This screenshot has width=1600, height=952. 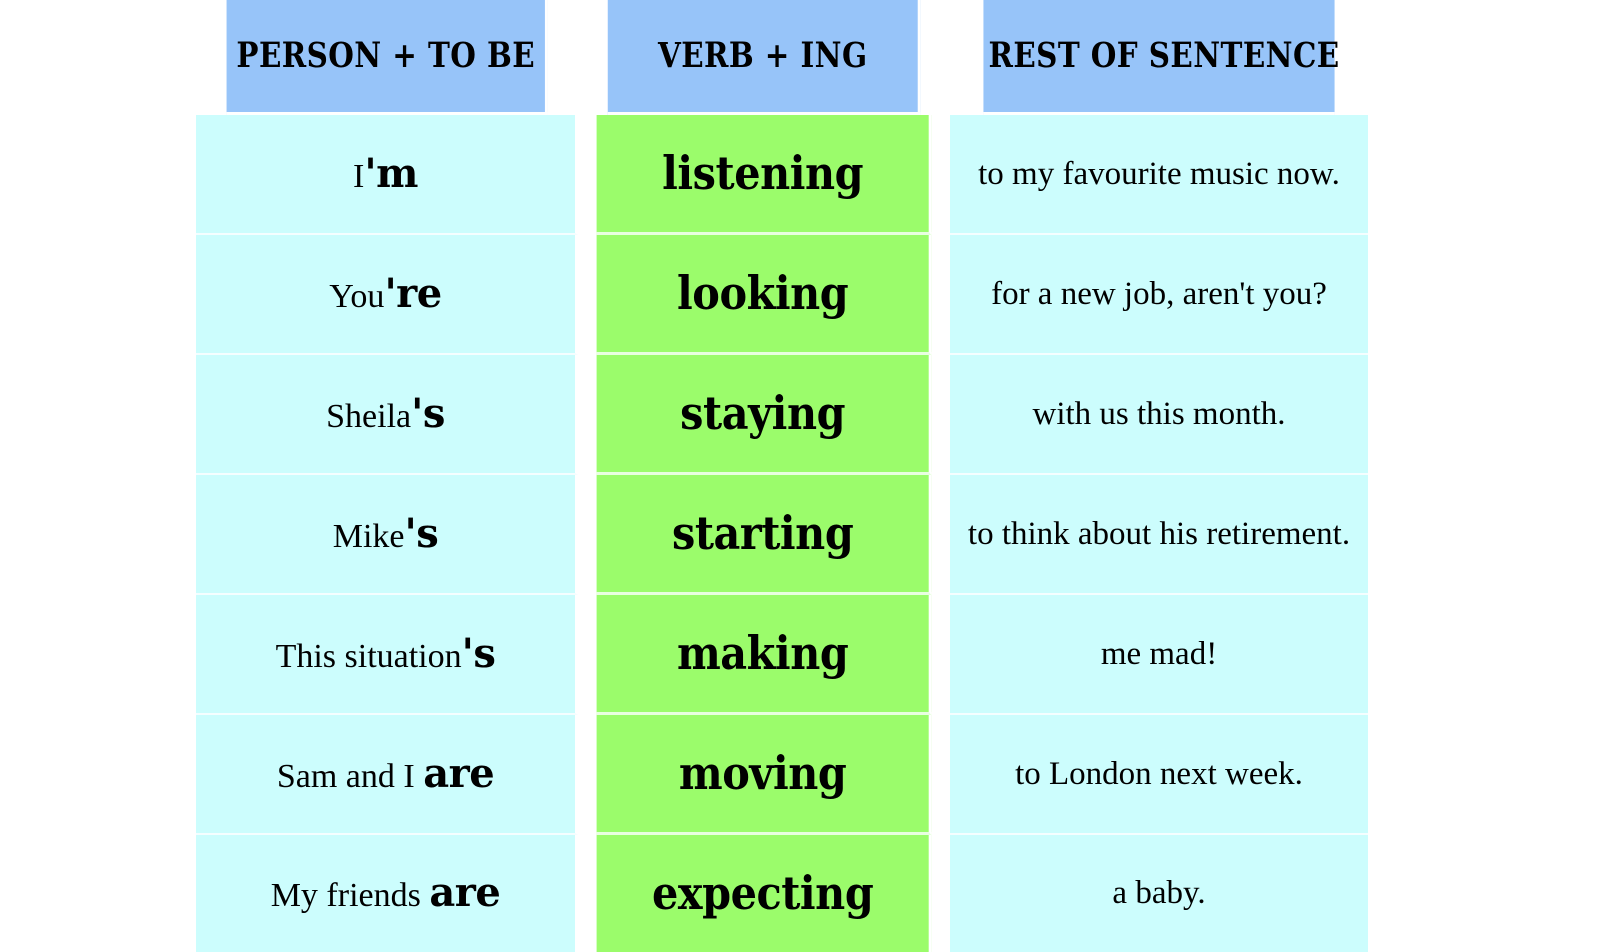 What do you see at coordinates (391, 173) in the screenshot?
I see `auxiliary-text: 'm` at bounding box center [391, 173].